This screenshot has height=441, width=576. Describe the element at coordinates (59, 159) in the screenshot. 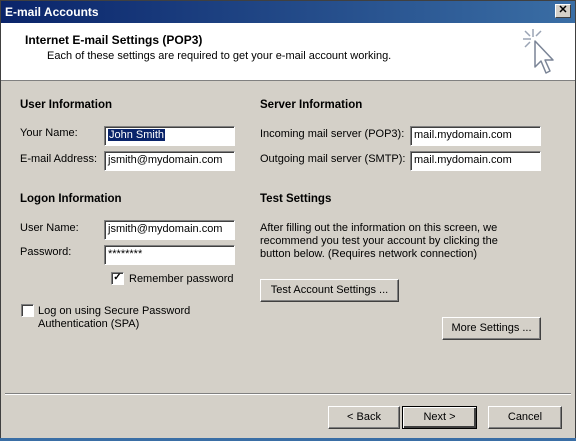

I see `email-address-label: E-mail Address:` at that location.